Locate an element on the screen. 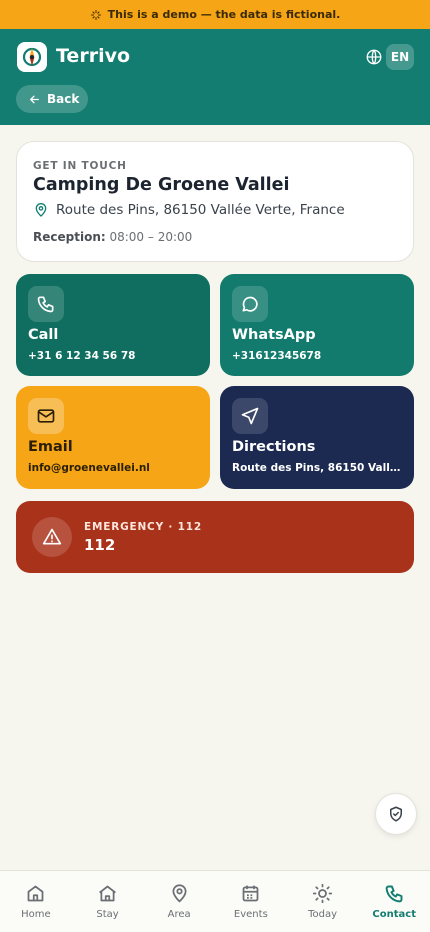  directions-title: Directions is located at coordinates (274, 447).